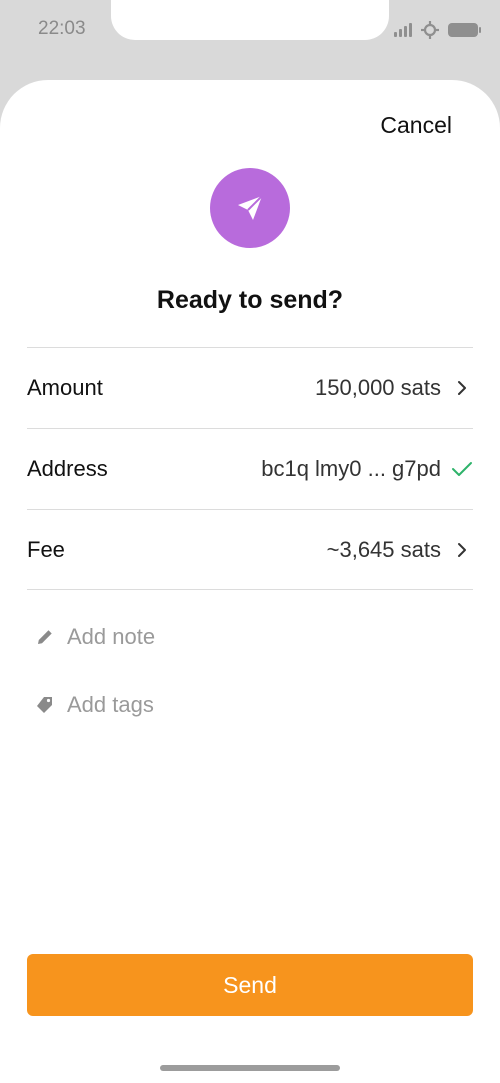 The width and height of the screenshot is (500, 1083). What do you see at coordinates (383, 549) in the screenshot?
I see `fee-value: ~3,645 sats` at bounding box center [383, 549].